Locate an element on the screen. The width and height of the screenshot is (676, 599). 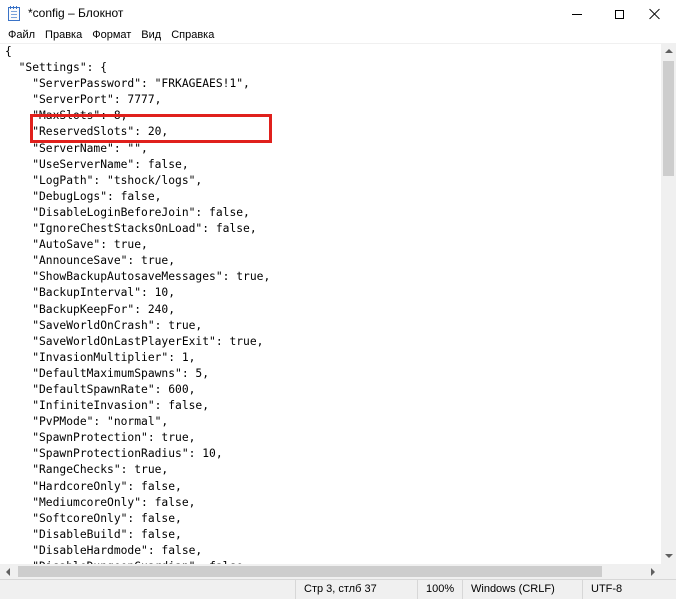
scroll-right-button is located at coordinates (653, 571).